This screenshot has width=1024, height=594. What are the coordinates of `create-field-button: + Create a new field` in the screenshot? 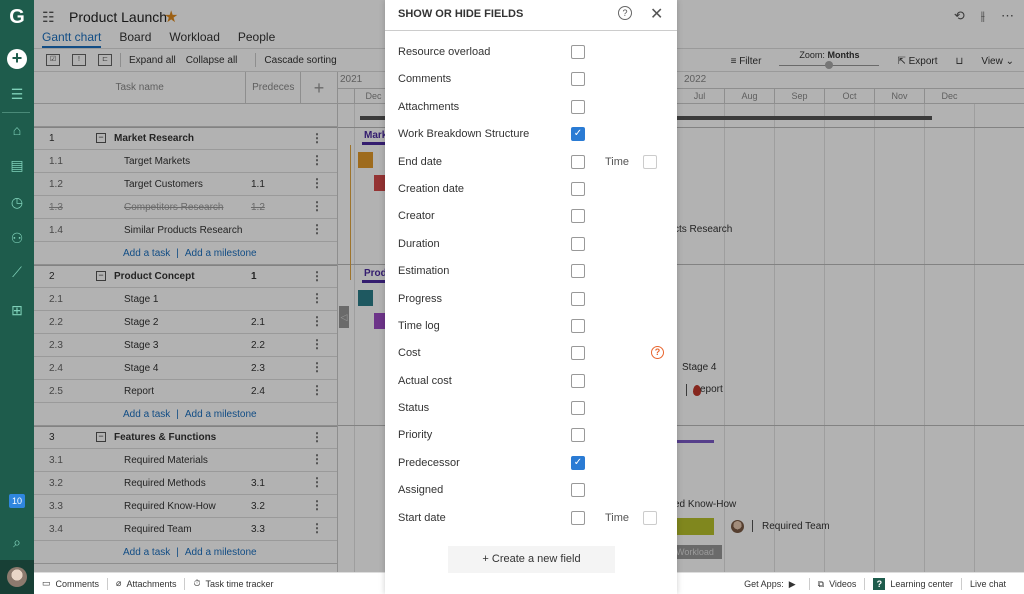 It's located at (531, 559).